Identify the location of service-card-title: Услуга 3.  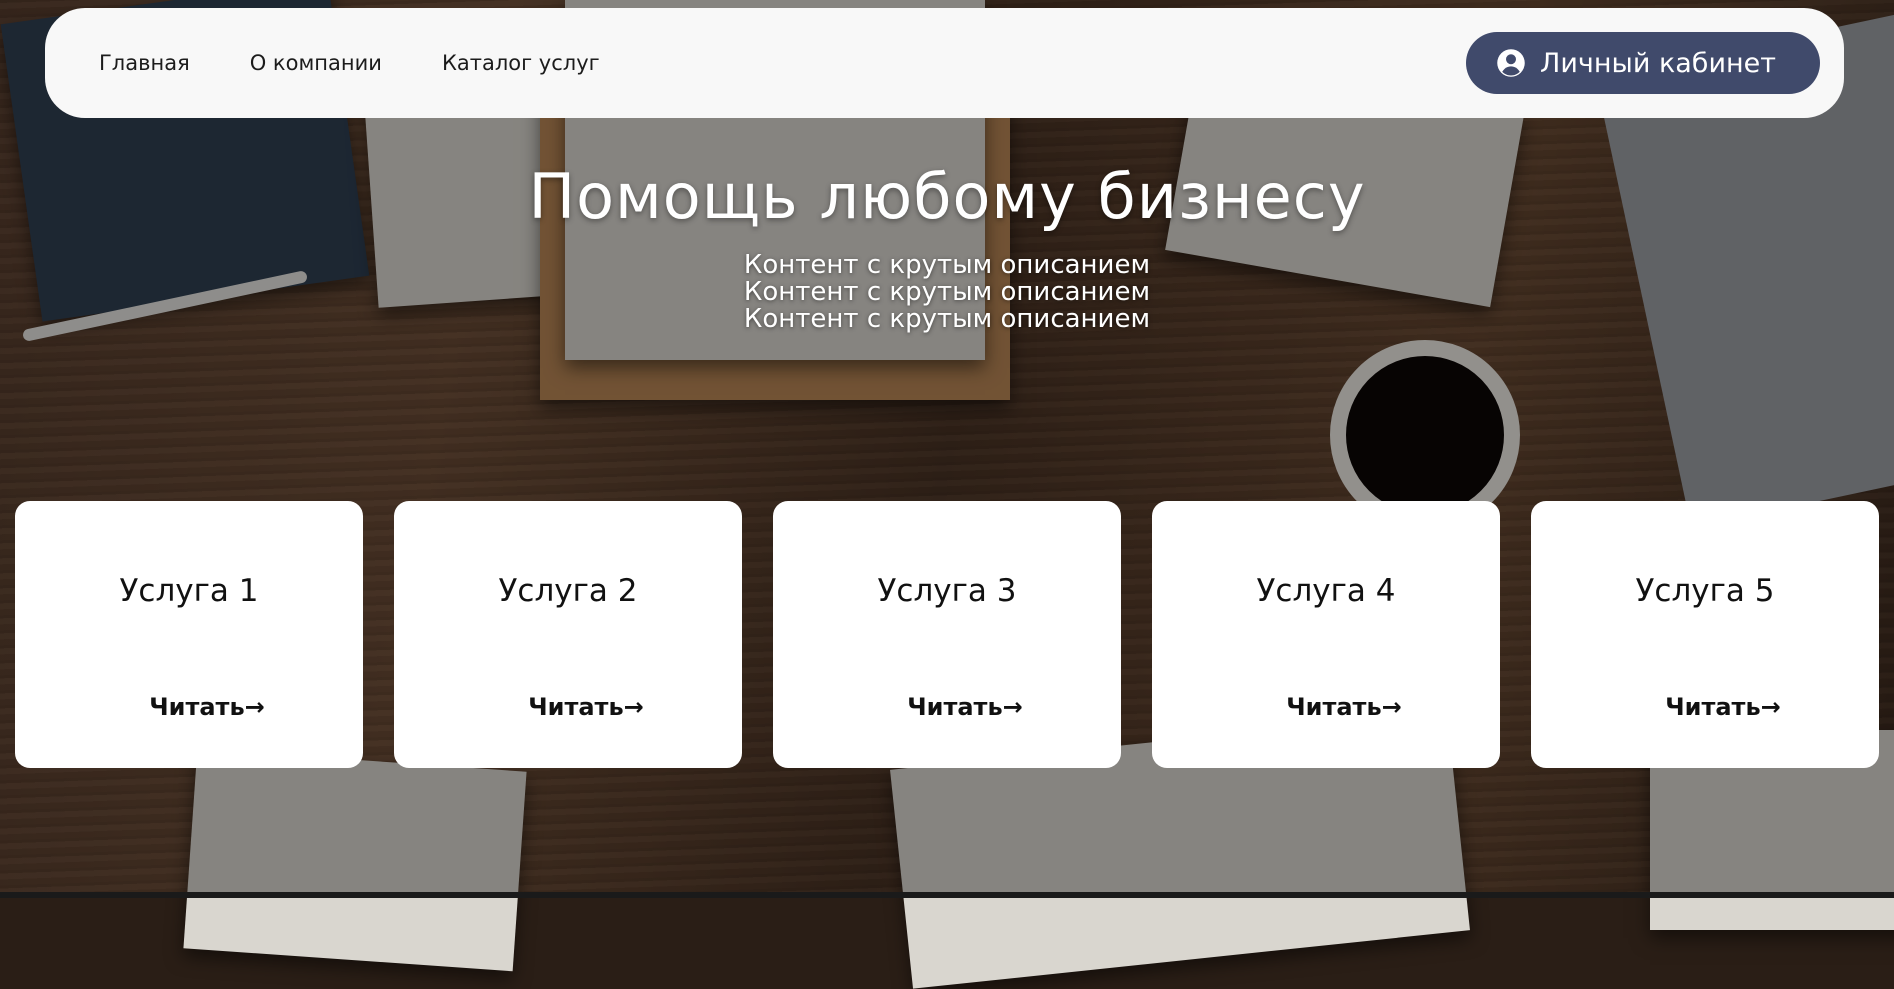
(947, 591).